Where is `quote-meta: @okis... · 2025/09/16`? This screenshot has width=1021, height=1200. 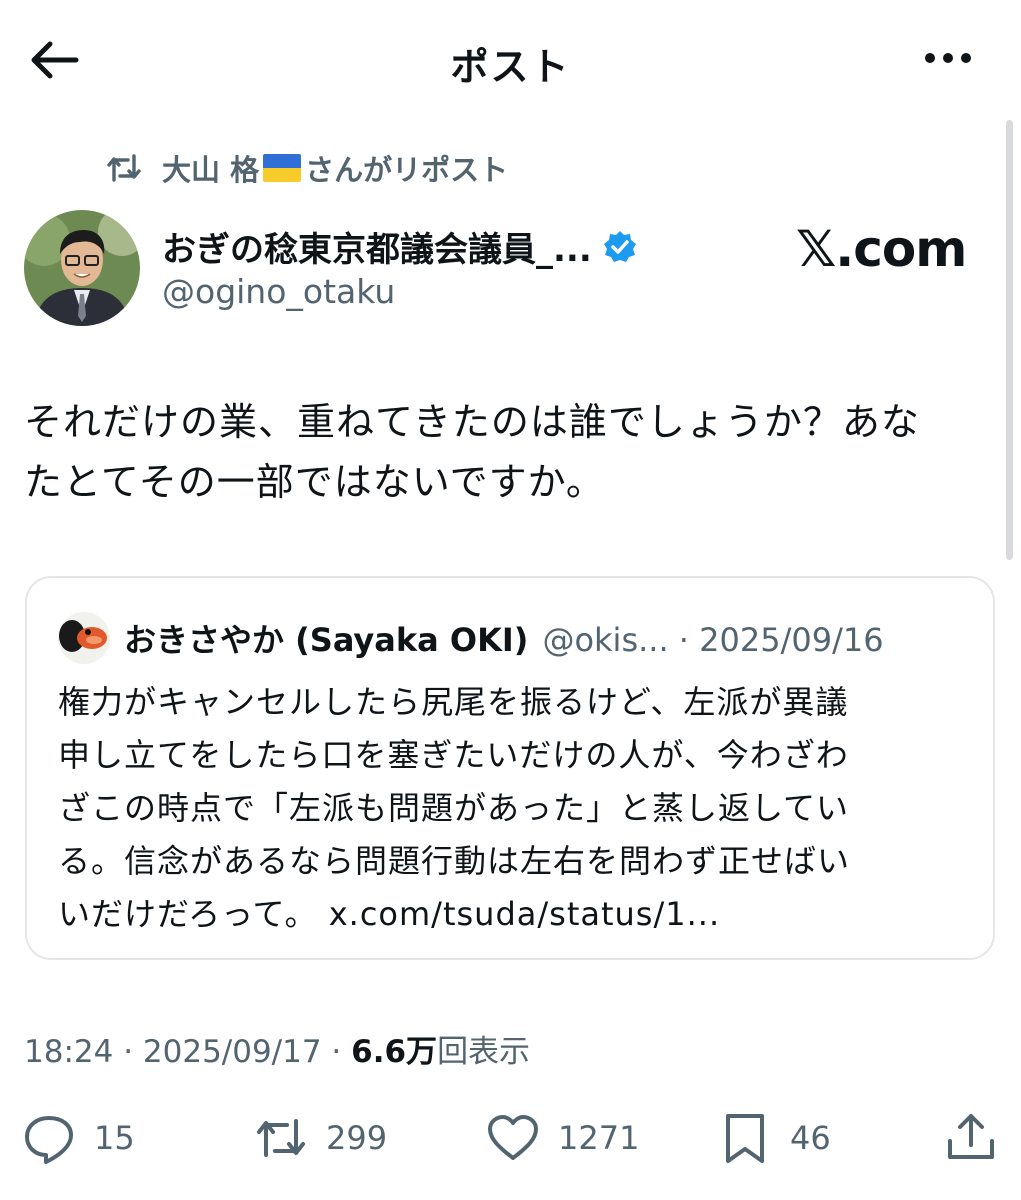 quote-meta: @okis... · 2025/09/16 is located at coordinates (713, 640).